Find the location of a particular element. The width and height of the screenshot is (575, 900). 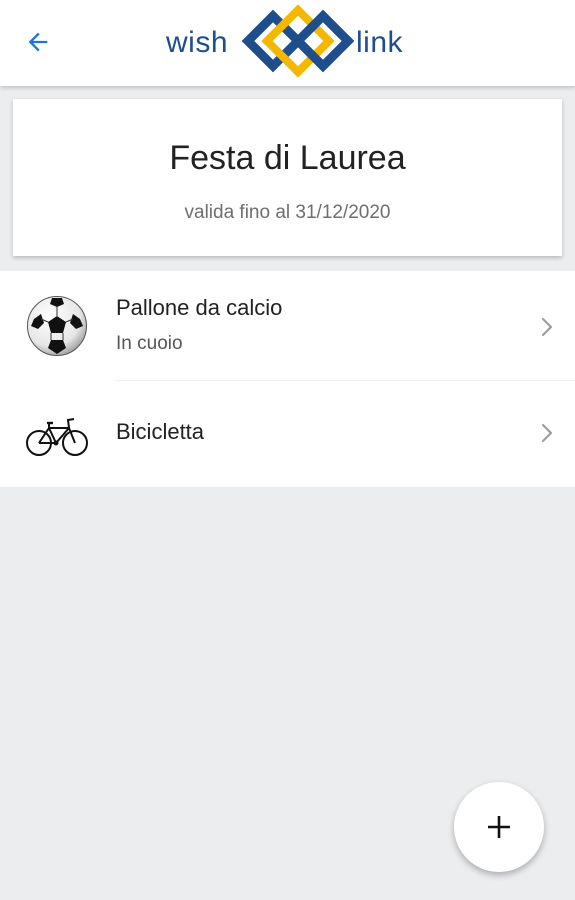

item-subtitle: In cuoio is located at coordinates (149, 343).